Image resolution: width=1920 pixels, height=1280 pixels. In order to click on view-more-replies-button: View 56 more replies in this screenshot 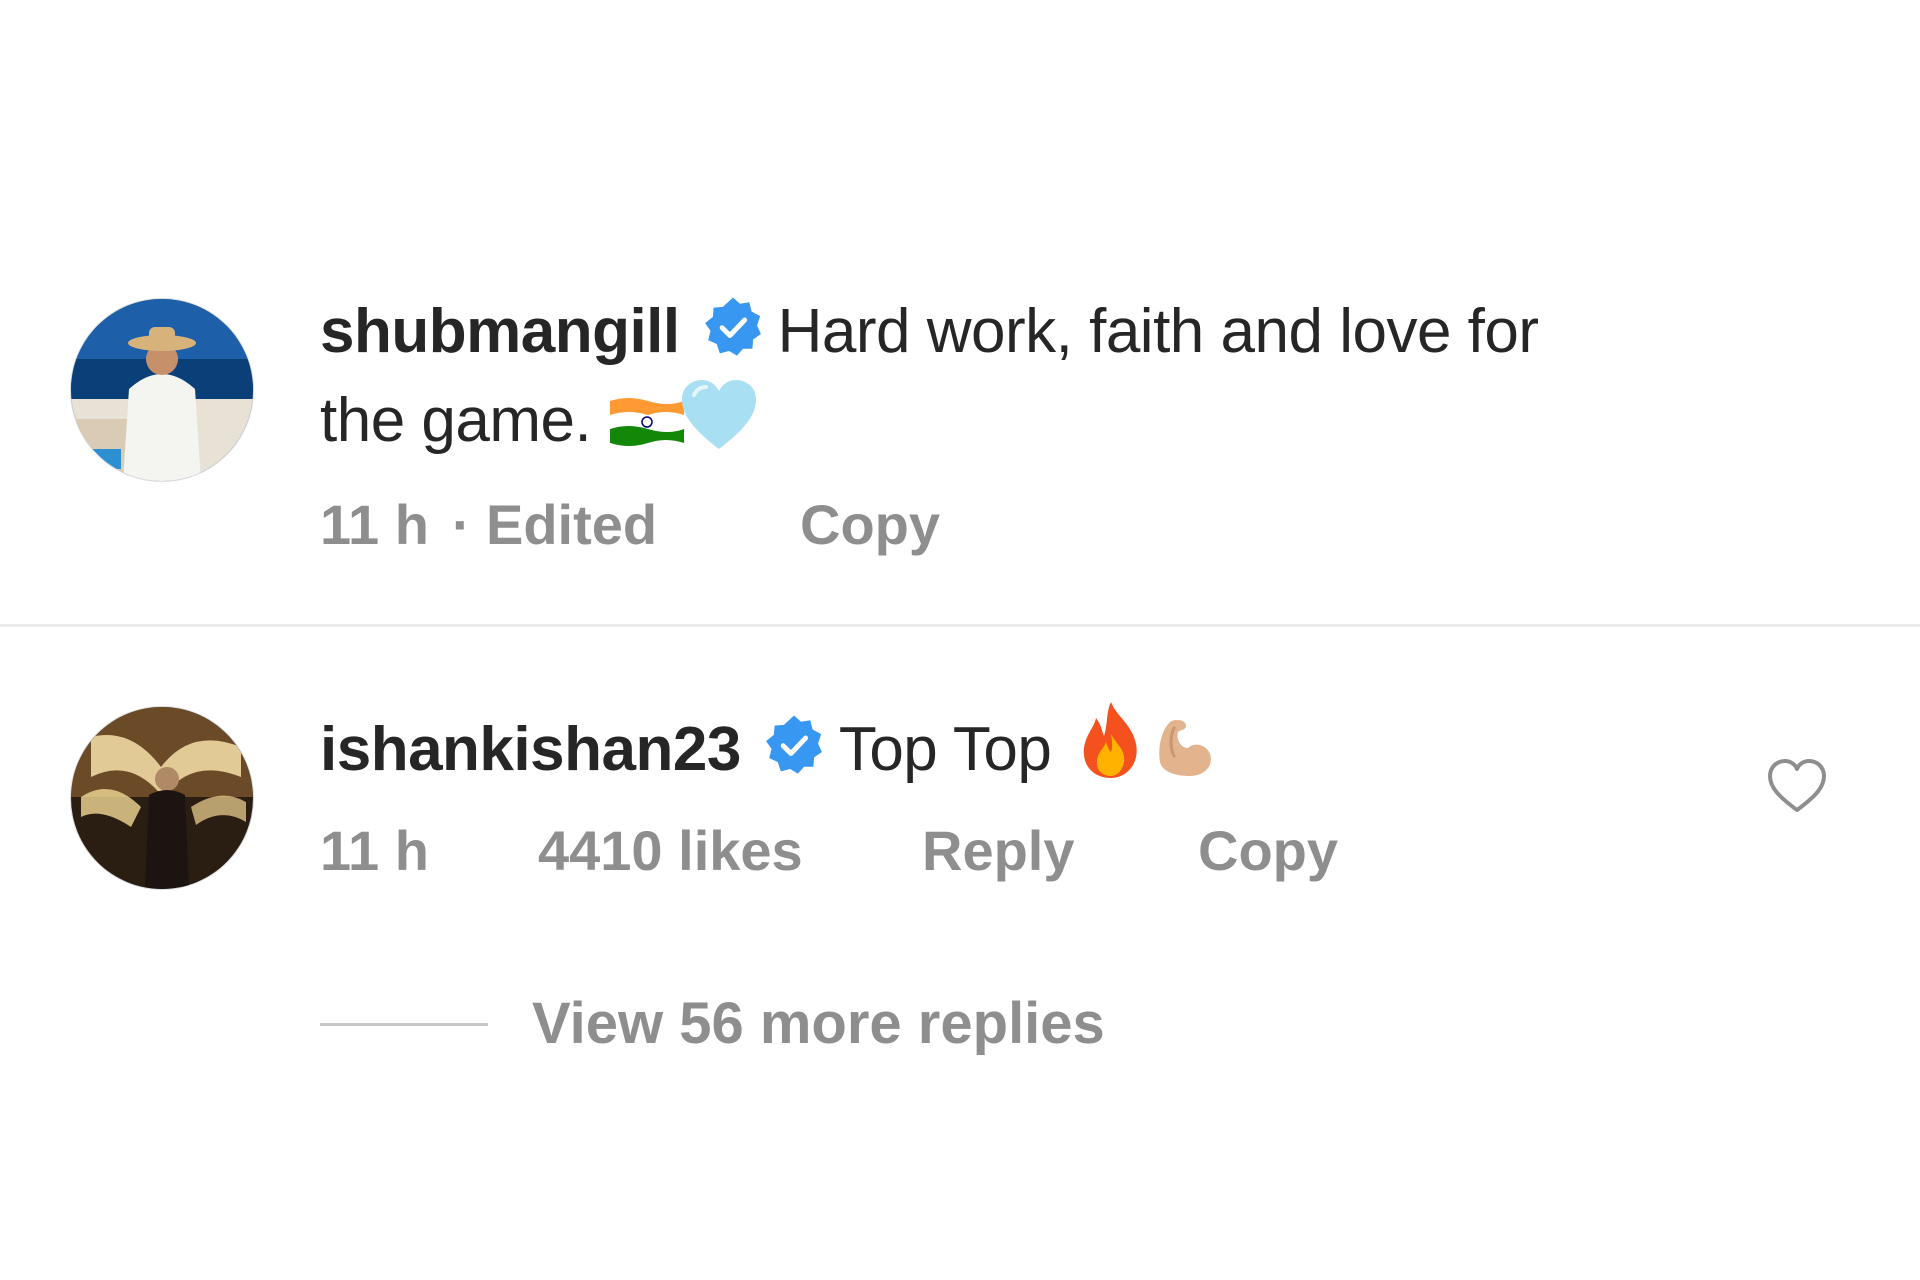, I will do `click(740, 1025)`.